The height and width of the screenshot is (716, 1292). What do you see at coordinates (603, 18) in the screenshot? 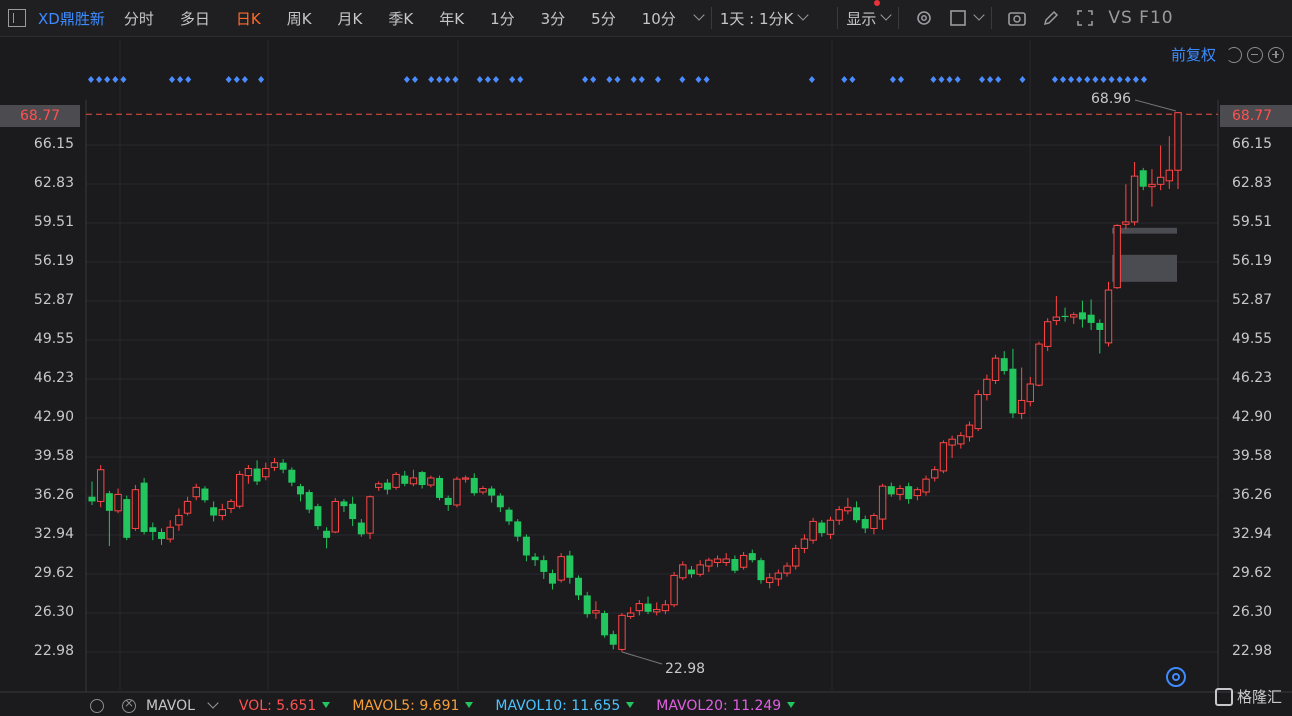
I see `tab-period-9: 5分` at bounding box center [603, 18].